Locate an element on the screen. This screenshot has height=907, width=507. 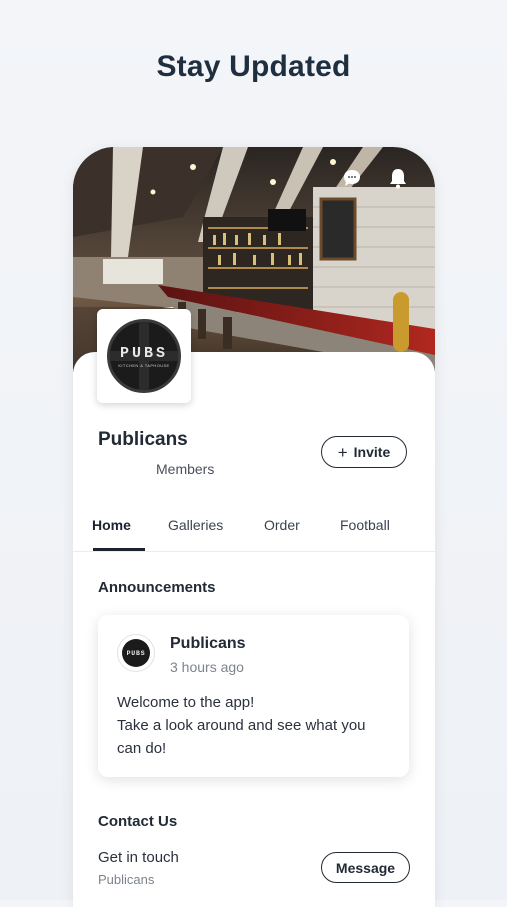
tab-football: Football is located at coordinates (365, 525).